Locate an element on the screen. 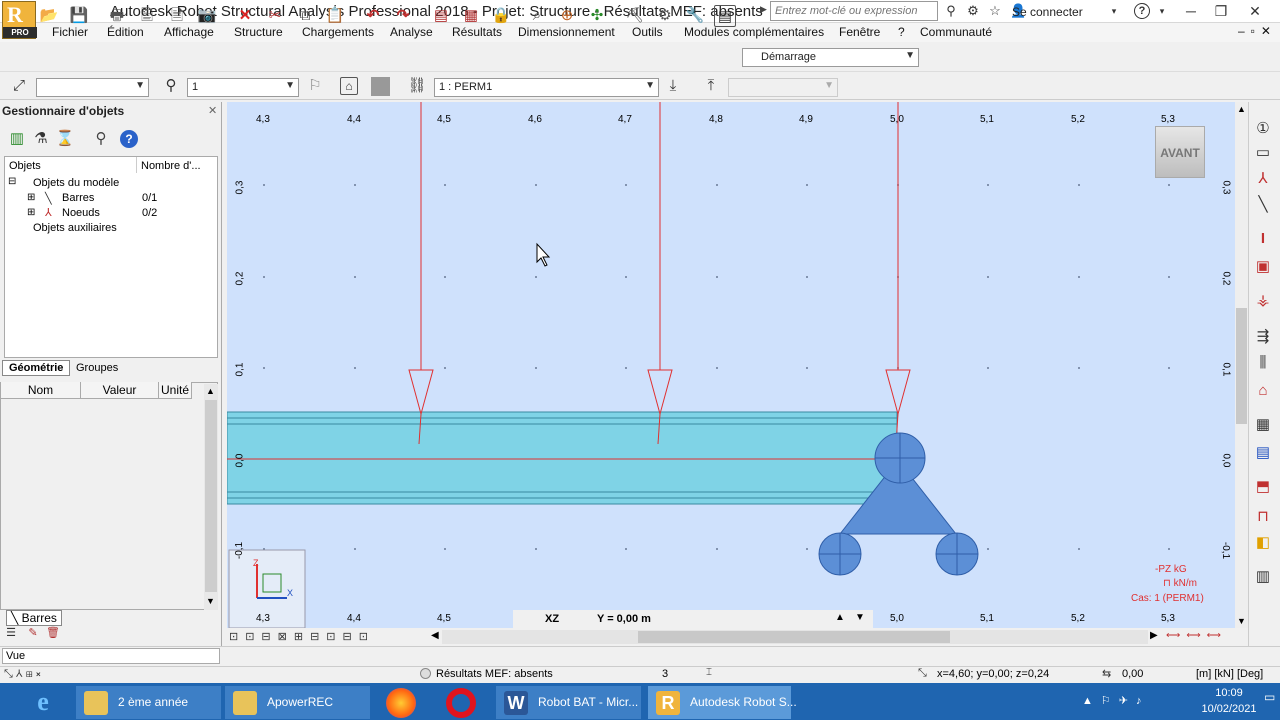 The height and width of the screenshot is (720, 1280). search-expand-icon: ▶ is located at coordinates (763, 9).